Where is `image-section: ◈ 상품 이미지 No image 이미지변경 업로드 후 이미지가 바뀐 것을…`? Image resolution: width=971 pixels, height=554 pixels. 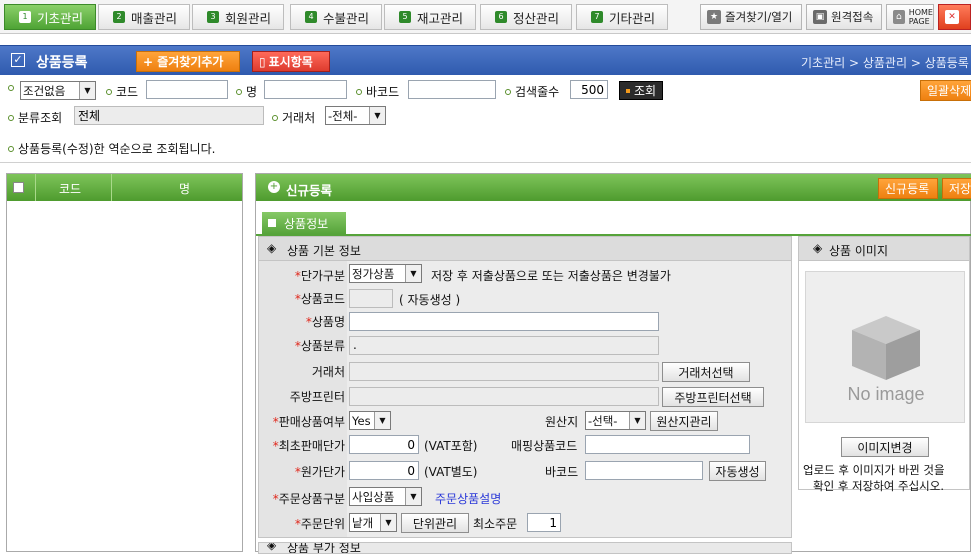 image-section: ◈ 상품 이미지 No image 이미지변경 업로드 후 이미지가 바뀐 것을… is located at coordinates (884, 364).